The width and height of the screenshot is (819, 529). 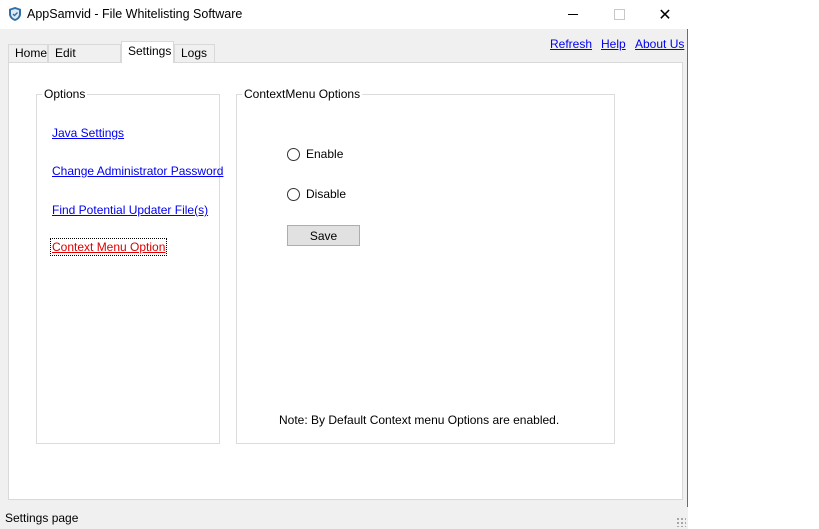 What do you see at coordinates (659, 44) in the screenshot?
I see `about-us-link: About Us` at bounding box center [659, 44].